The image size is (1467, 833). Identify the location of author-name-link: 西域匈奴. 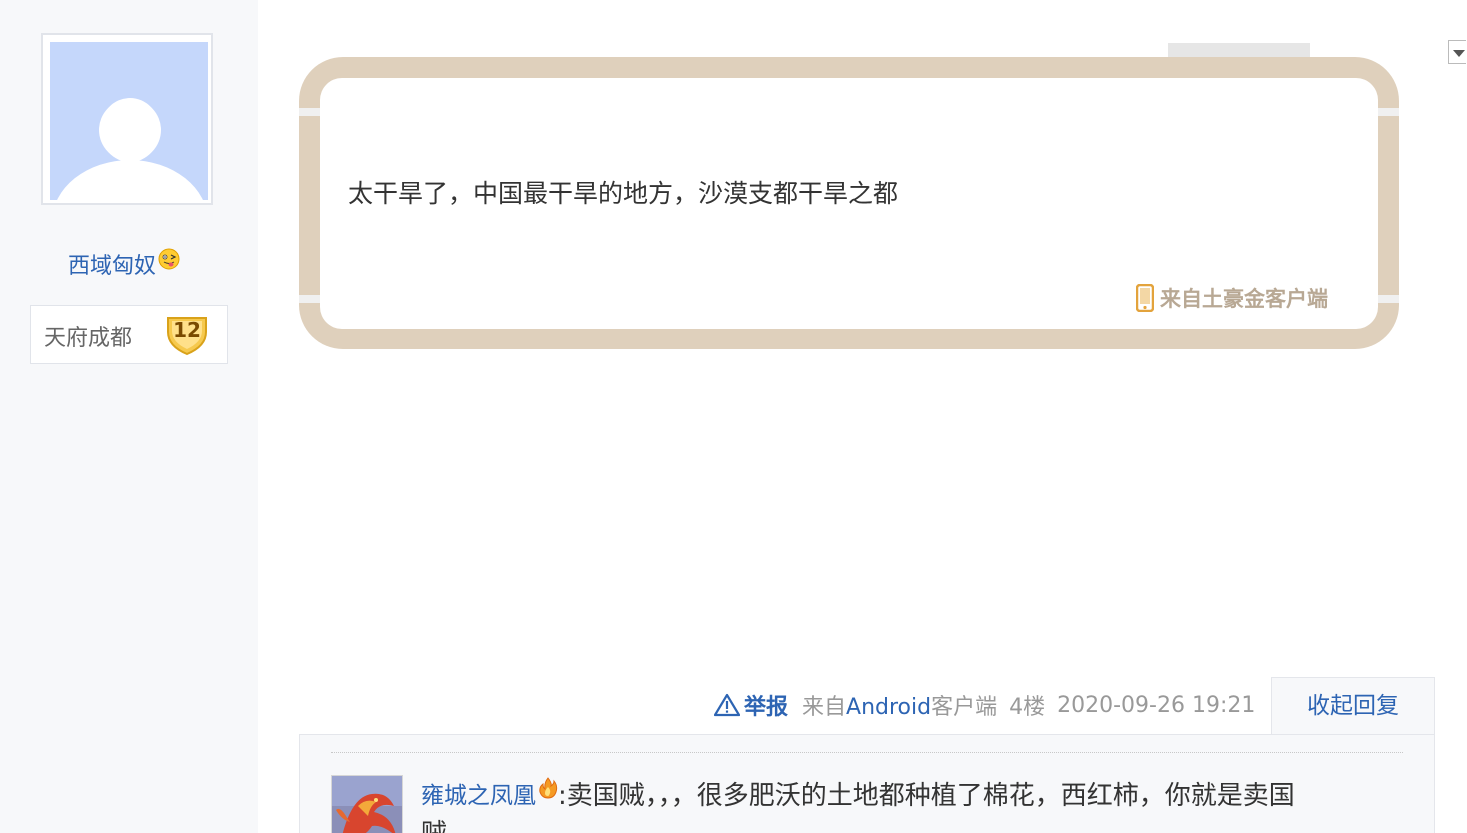
(124, 264).